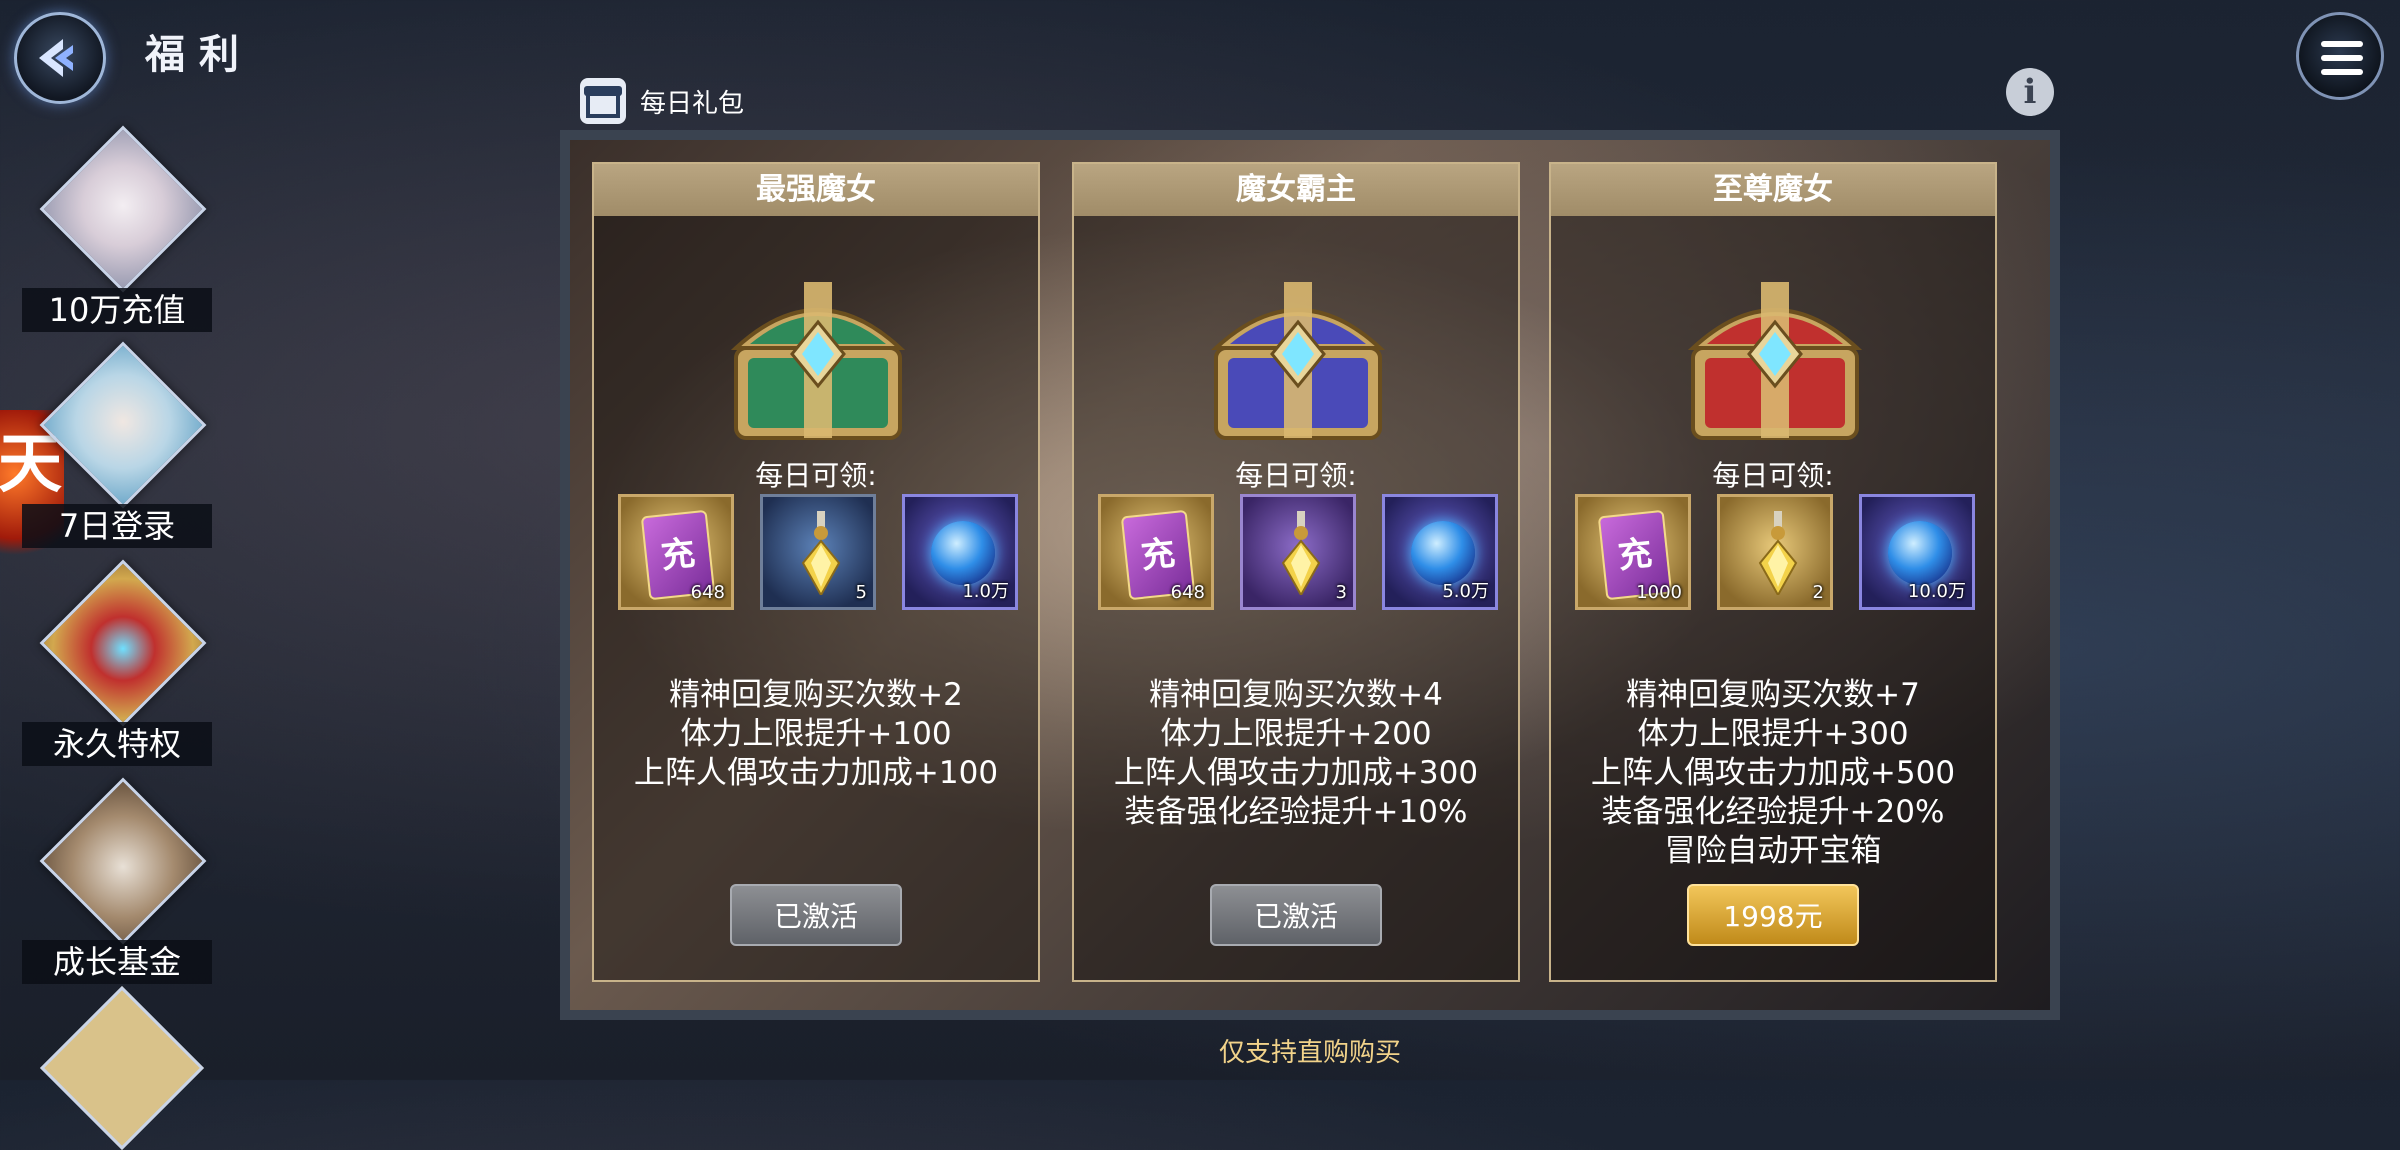 The height and width of the screenshot is (1150, 2400). Describe the element at coordinates (2342, 44) in the screenshot. I see `menu-icon` at that location.